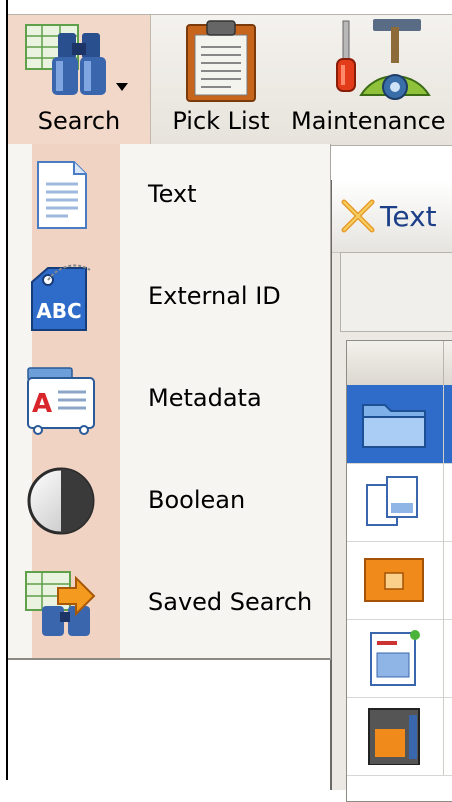 The image size is (452, 802). What do you see at coordinates (60, 603) in the screenshot?
I see `saved-search-binoculars-icon` at bounding box center [60, 603].